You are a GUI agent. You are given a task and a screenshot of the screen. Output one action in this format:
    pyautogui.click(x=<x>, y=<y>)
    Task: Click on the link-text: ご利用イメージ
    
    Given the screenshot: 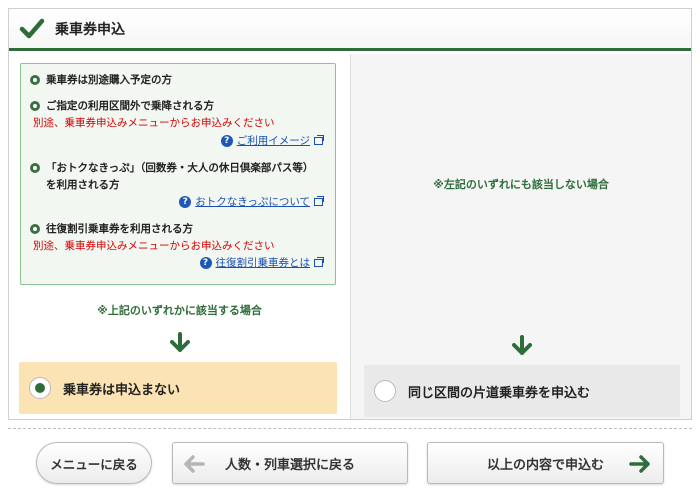 What is the action you would take?
    pyautogui.click(x=273, y=140)
    